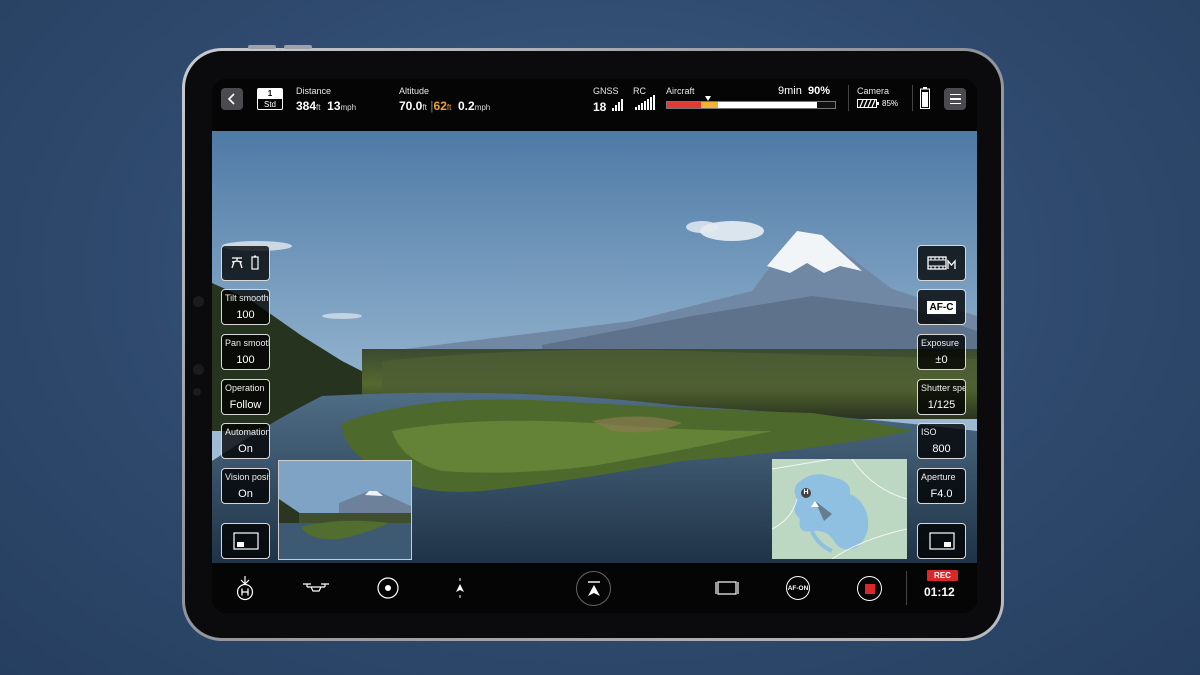 The height and width of the screenshot is (675, 1200). What do you see at coordinates (941, 360) in the screenshot?
I see `exposure-value: ±0` at bounding box center [941, 360].